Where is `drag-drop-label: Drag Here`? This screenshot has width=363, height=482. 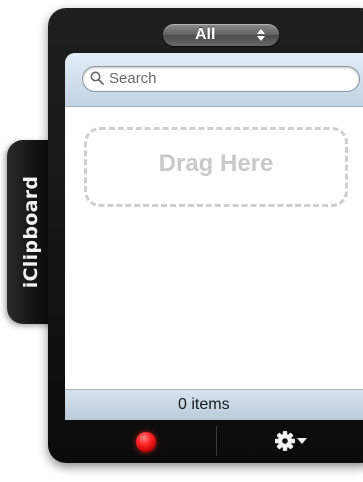 drag-drop-label: Drag Here is located at coordinates (216, 163).